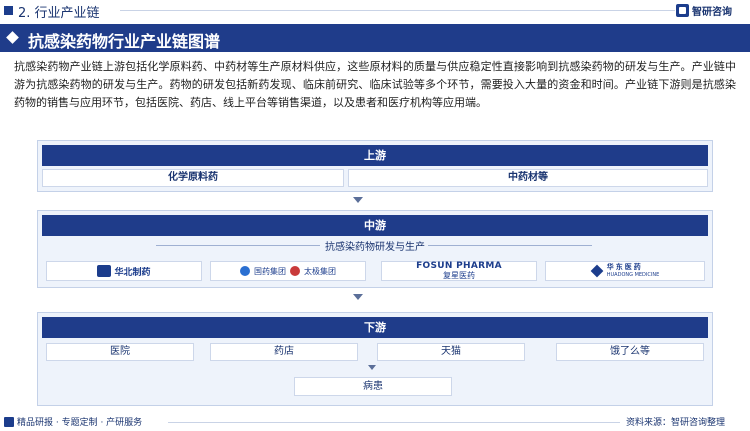  I want to click on sinopharm-logo-icon, so click(245, 271).